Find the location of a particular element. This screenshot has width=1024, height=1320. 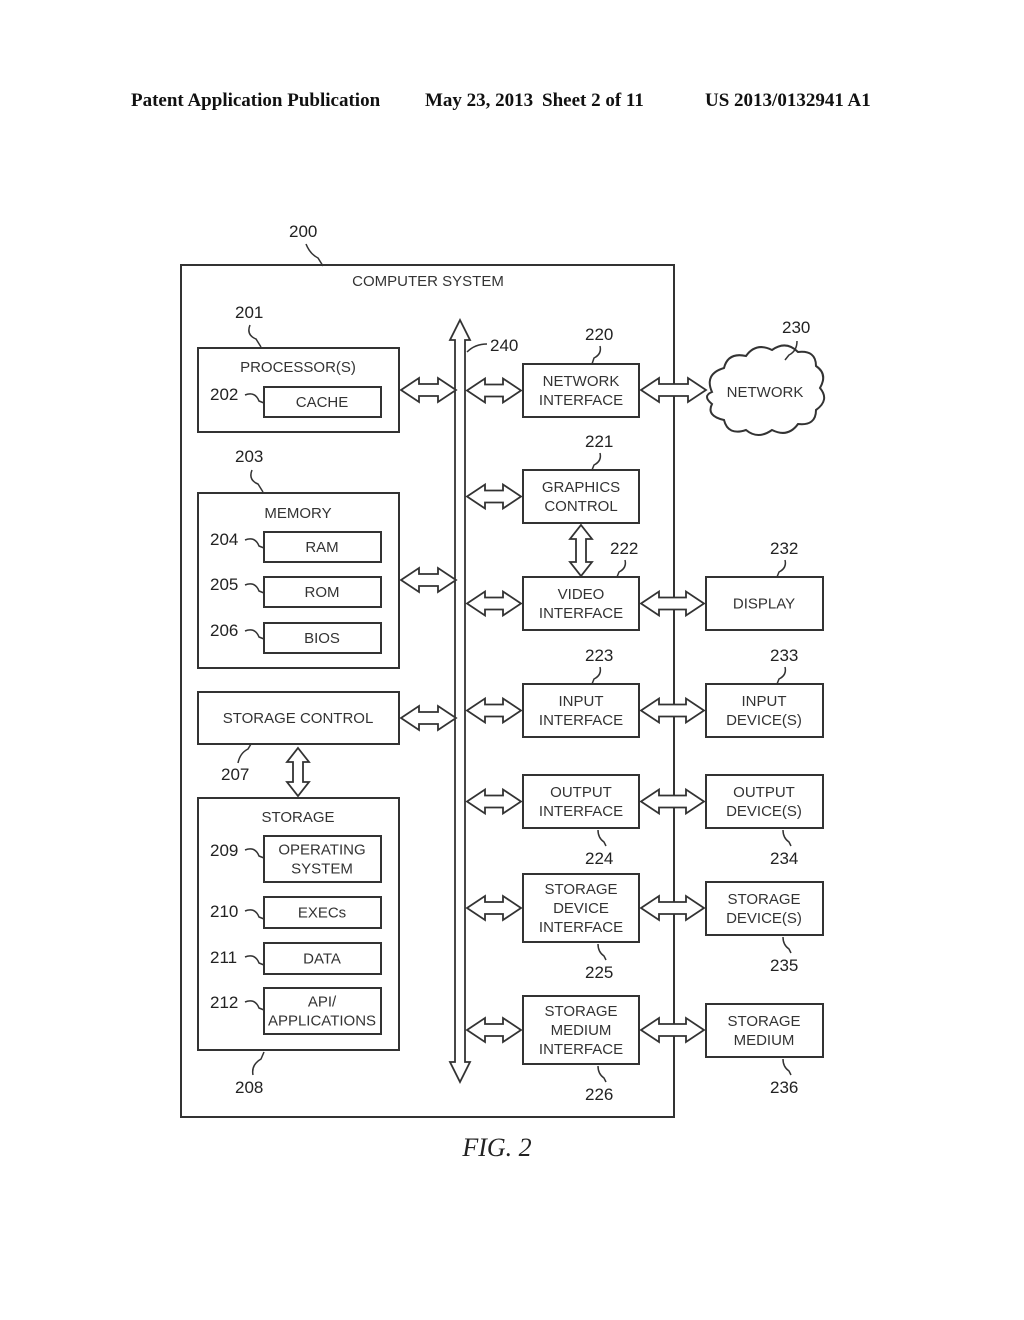

ref-220: 220 is located at coordinates (599, 334).